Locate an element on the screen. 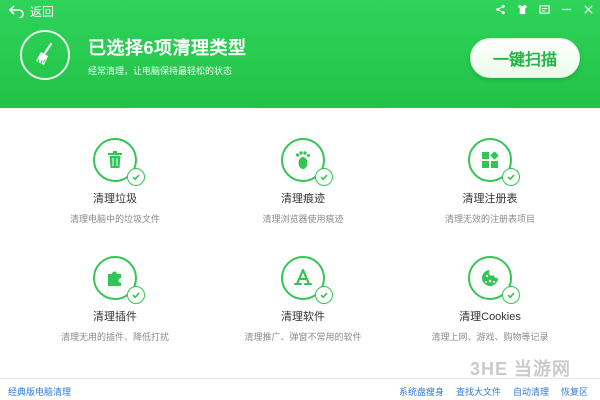 The image size is (600, 400). cleanup-item-traces: 清理痕迹 清理浏览器使用痕迹 is located at coordinates (303, 181).